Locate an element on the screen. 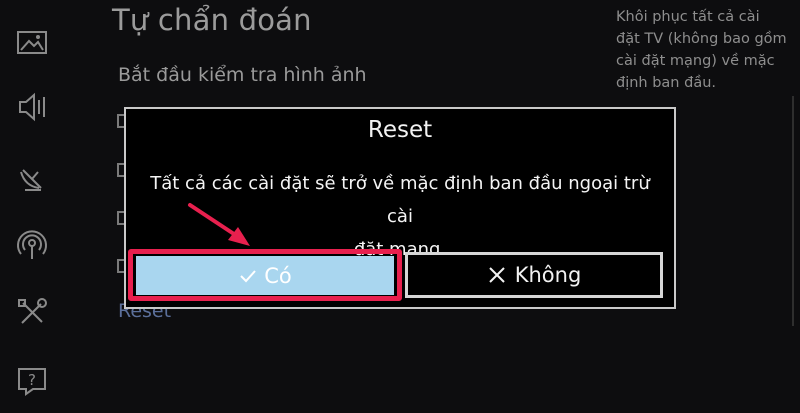  no-button: Không is located at coordinates (534, 275).